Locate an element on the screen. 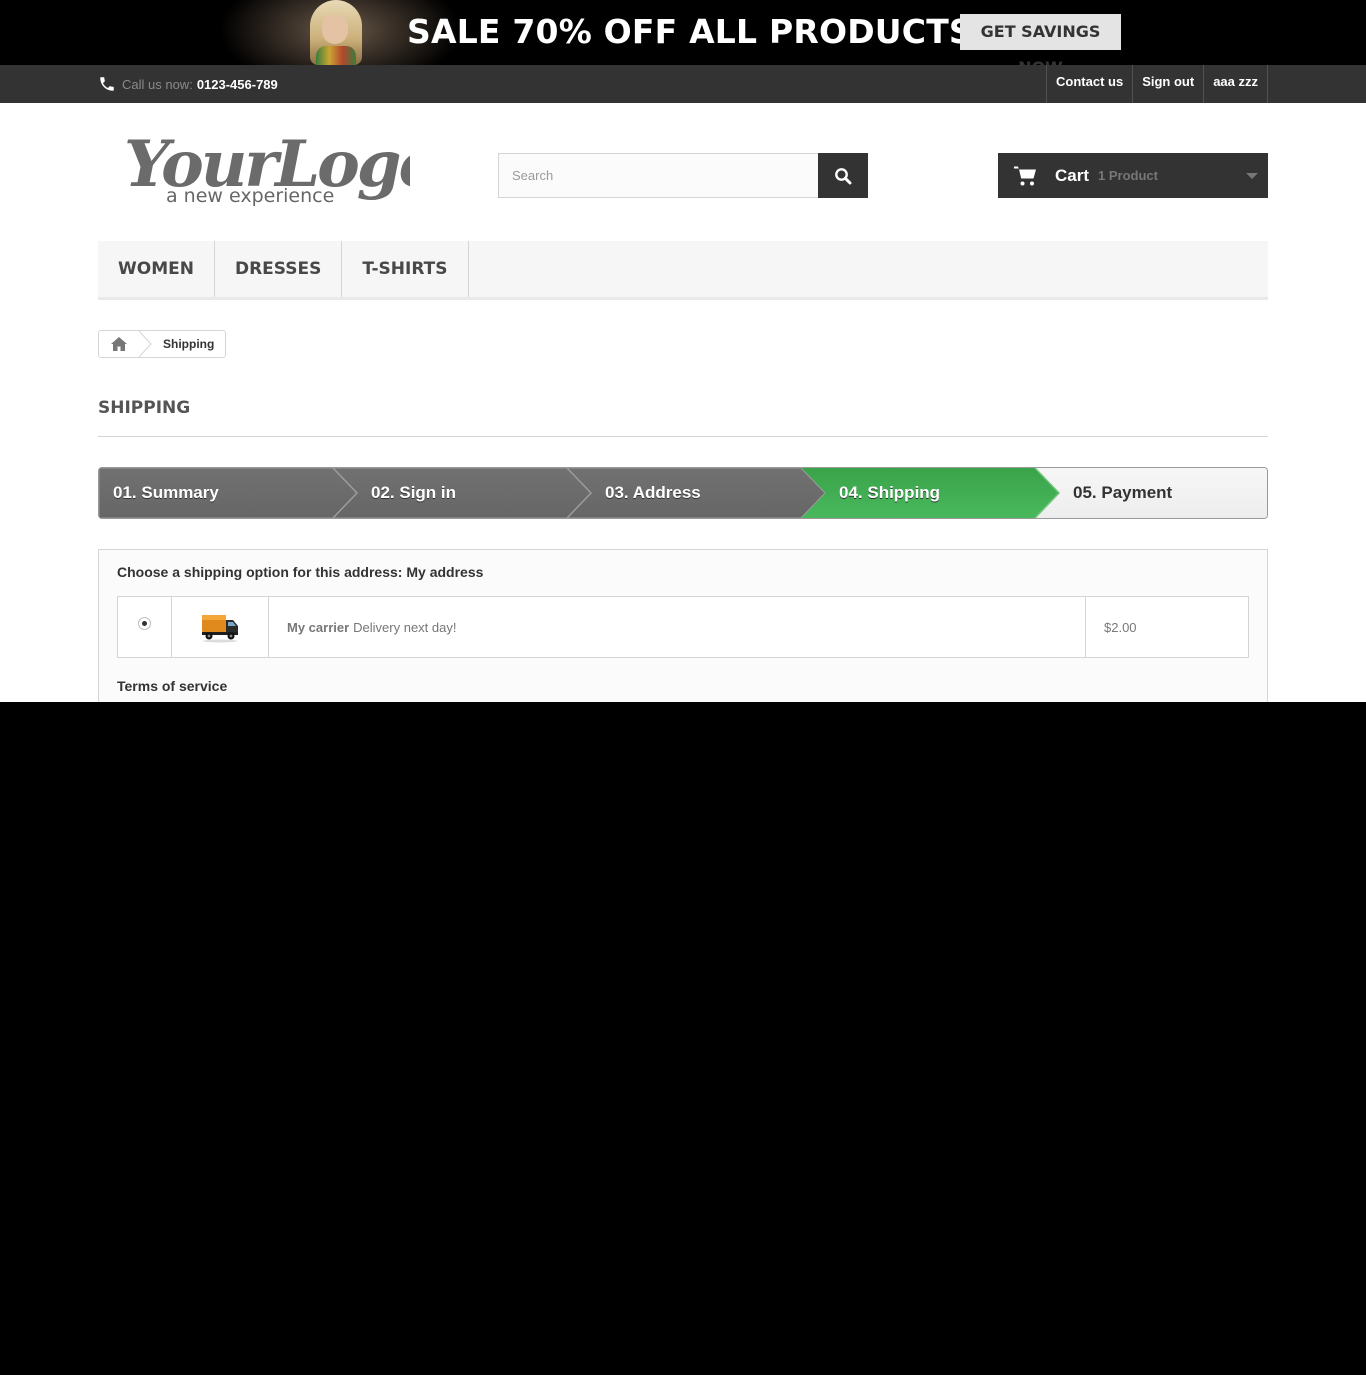  header-user-nav: Contact us Sign out aaa zzz is located at coordinates (1157, 84).